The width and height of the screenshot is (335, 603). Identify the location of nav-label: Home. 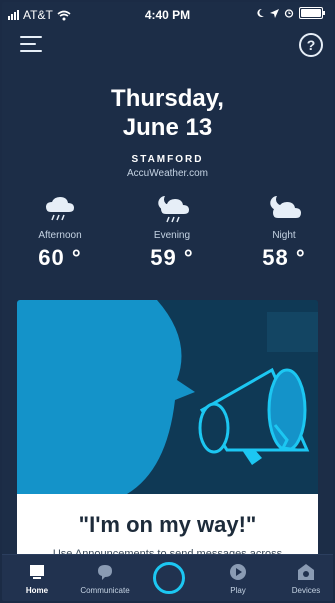
(37, 590).